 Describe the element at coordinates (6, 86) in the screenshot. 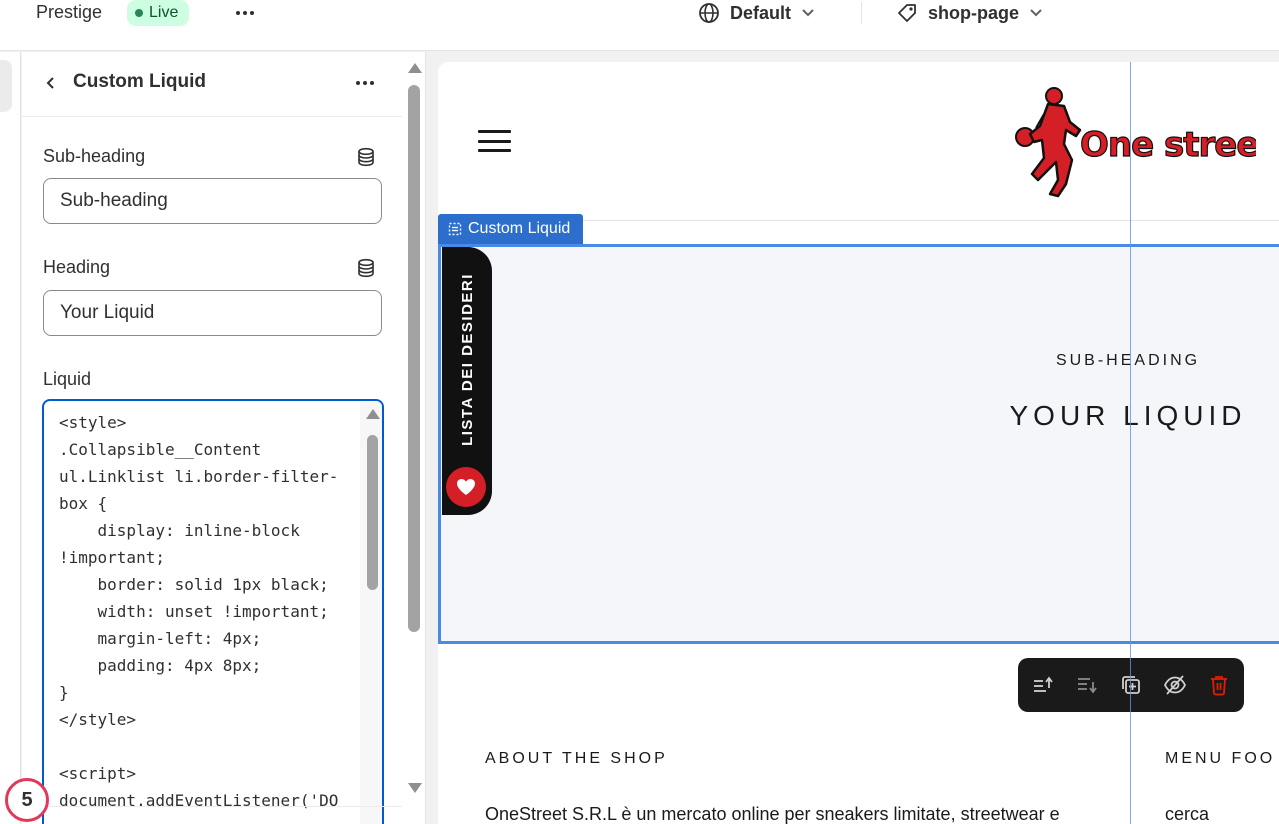

I see `rail-active-tab` at that location.